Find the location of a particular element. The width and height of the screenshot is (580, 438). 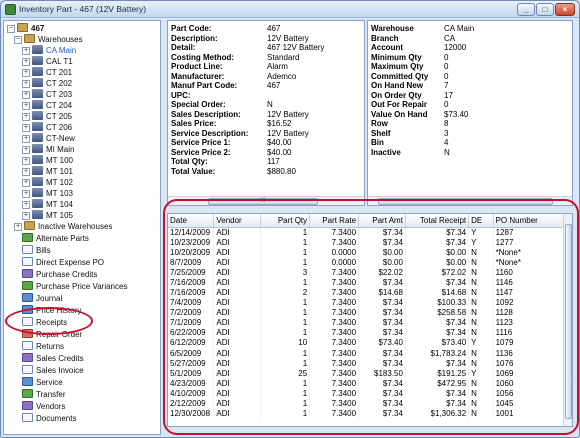

tree-item: Price History is located at coordinates (51, 310).